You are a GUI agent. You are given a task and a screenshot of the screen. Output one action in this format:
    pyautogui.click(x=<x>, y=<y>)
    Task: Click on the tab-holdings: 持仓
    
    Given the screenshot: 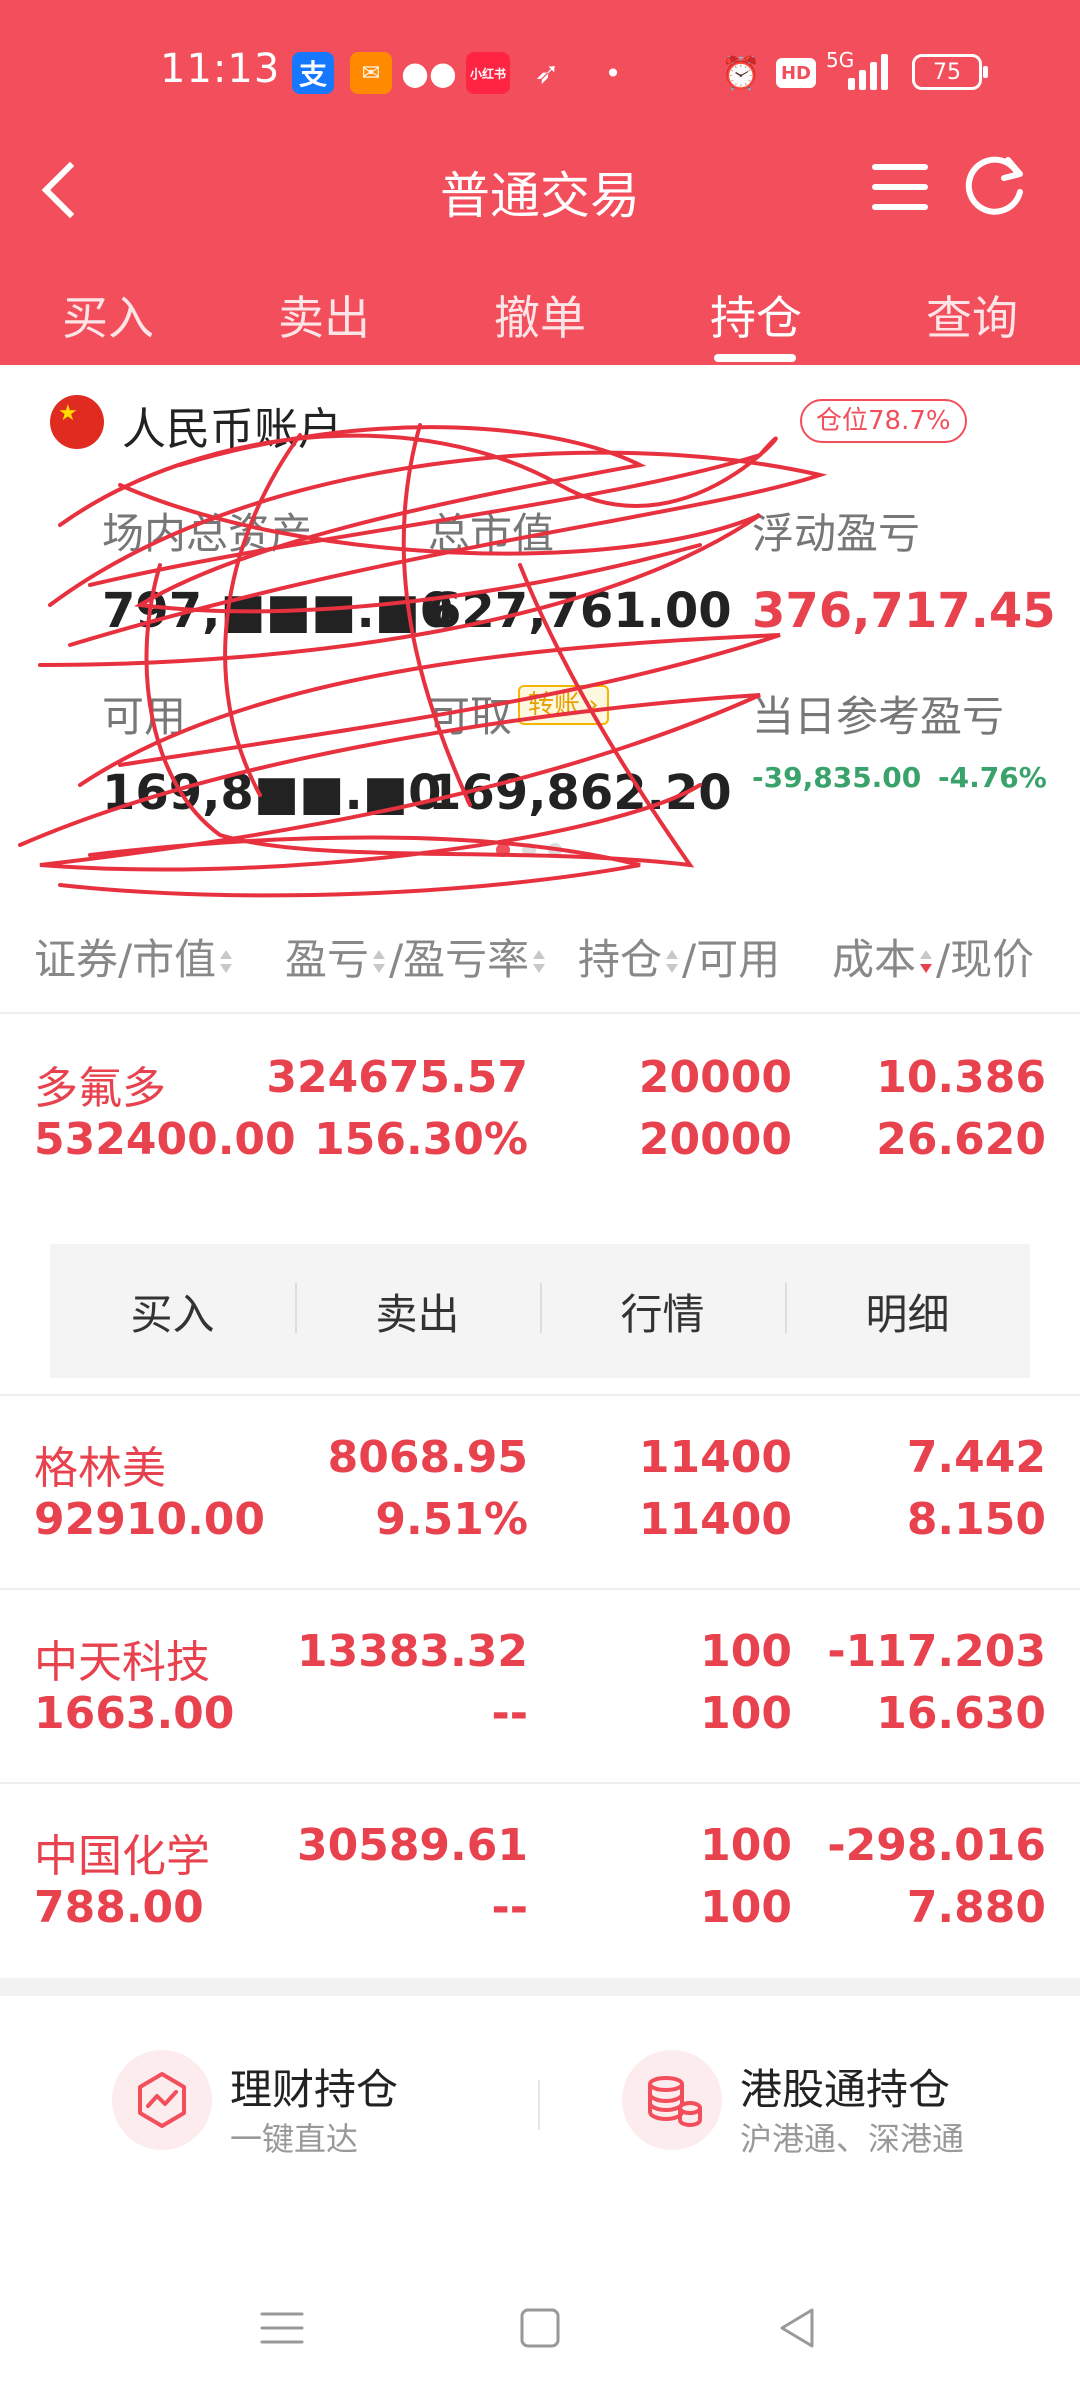 What is the action you would take?
    pyautogui.click(x=756, y=315)
    